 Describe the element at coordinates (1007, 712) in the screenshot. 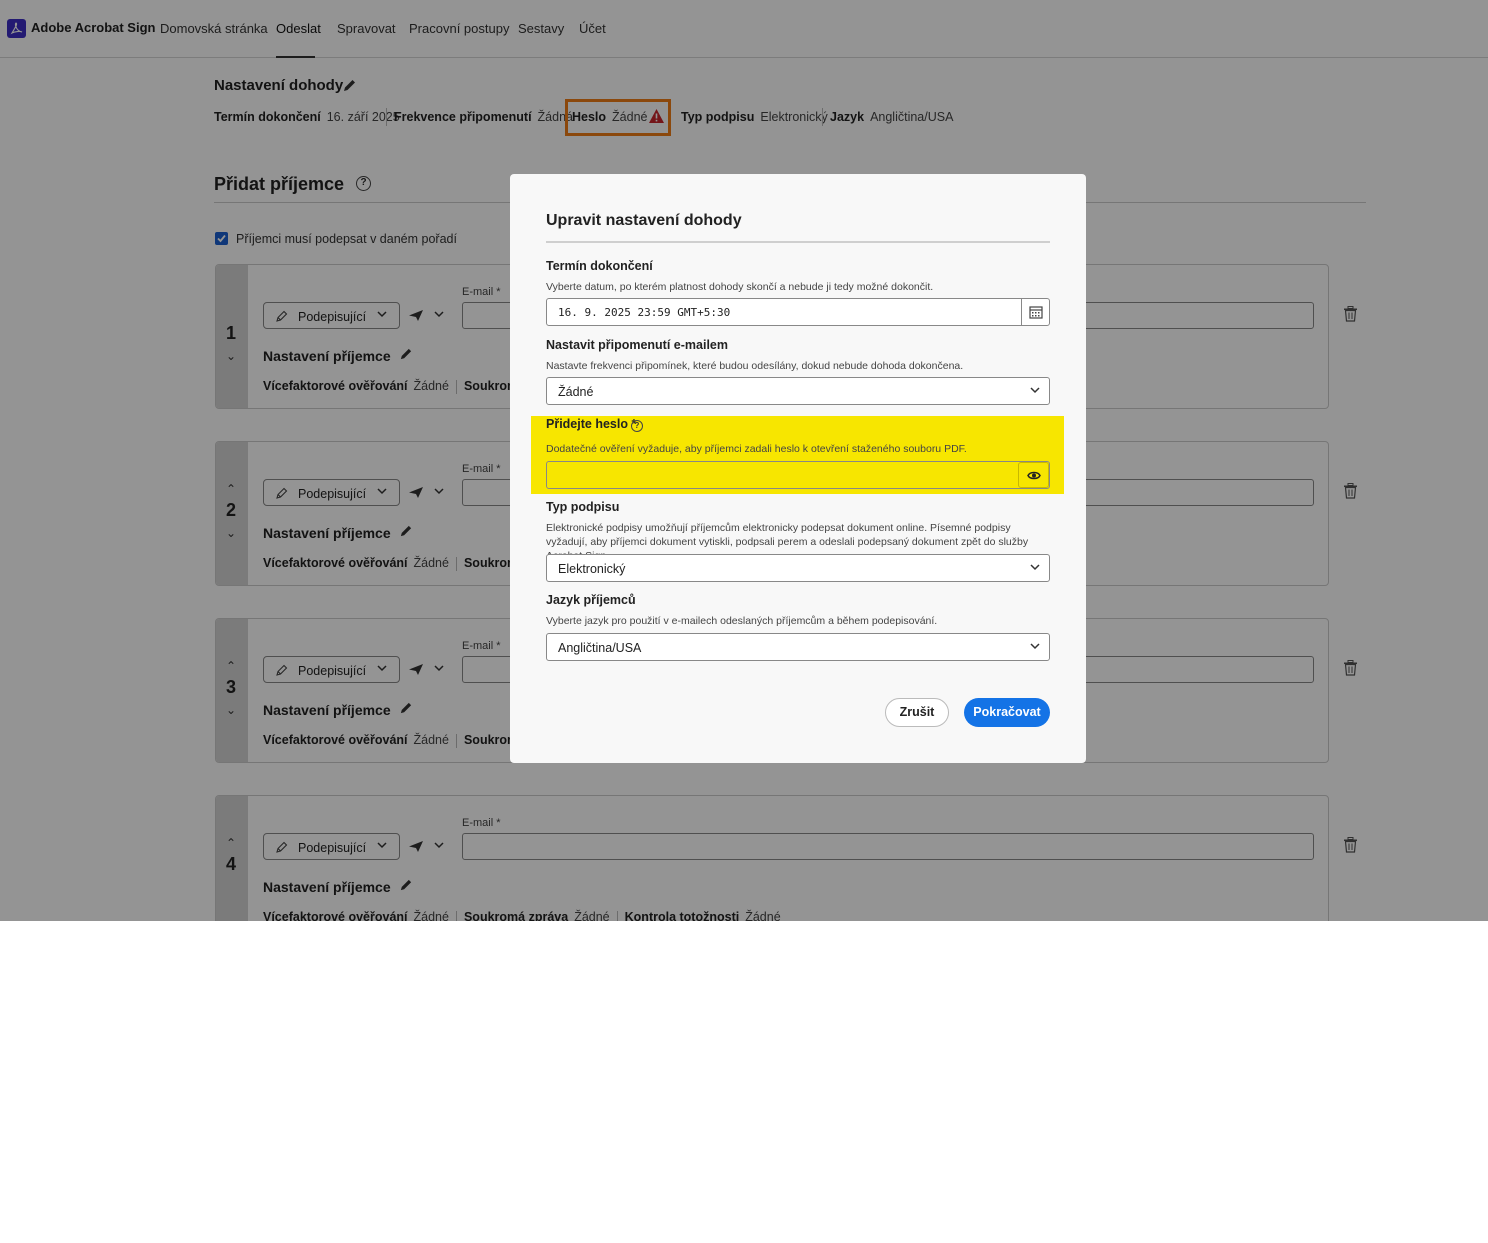

I see `continue-button: Pokračovat` at that location.